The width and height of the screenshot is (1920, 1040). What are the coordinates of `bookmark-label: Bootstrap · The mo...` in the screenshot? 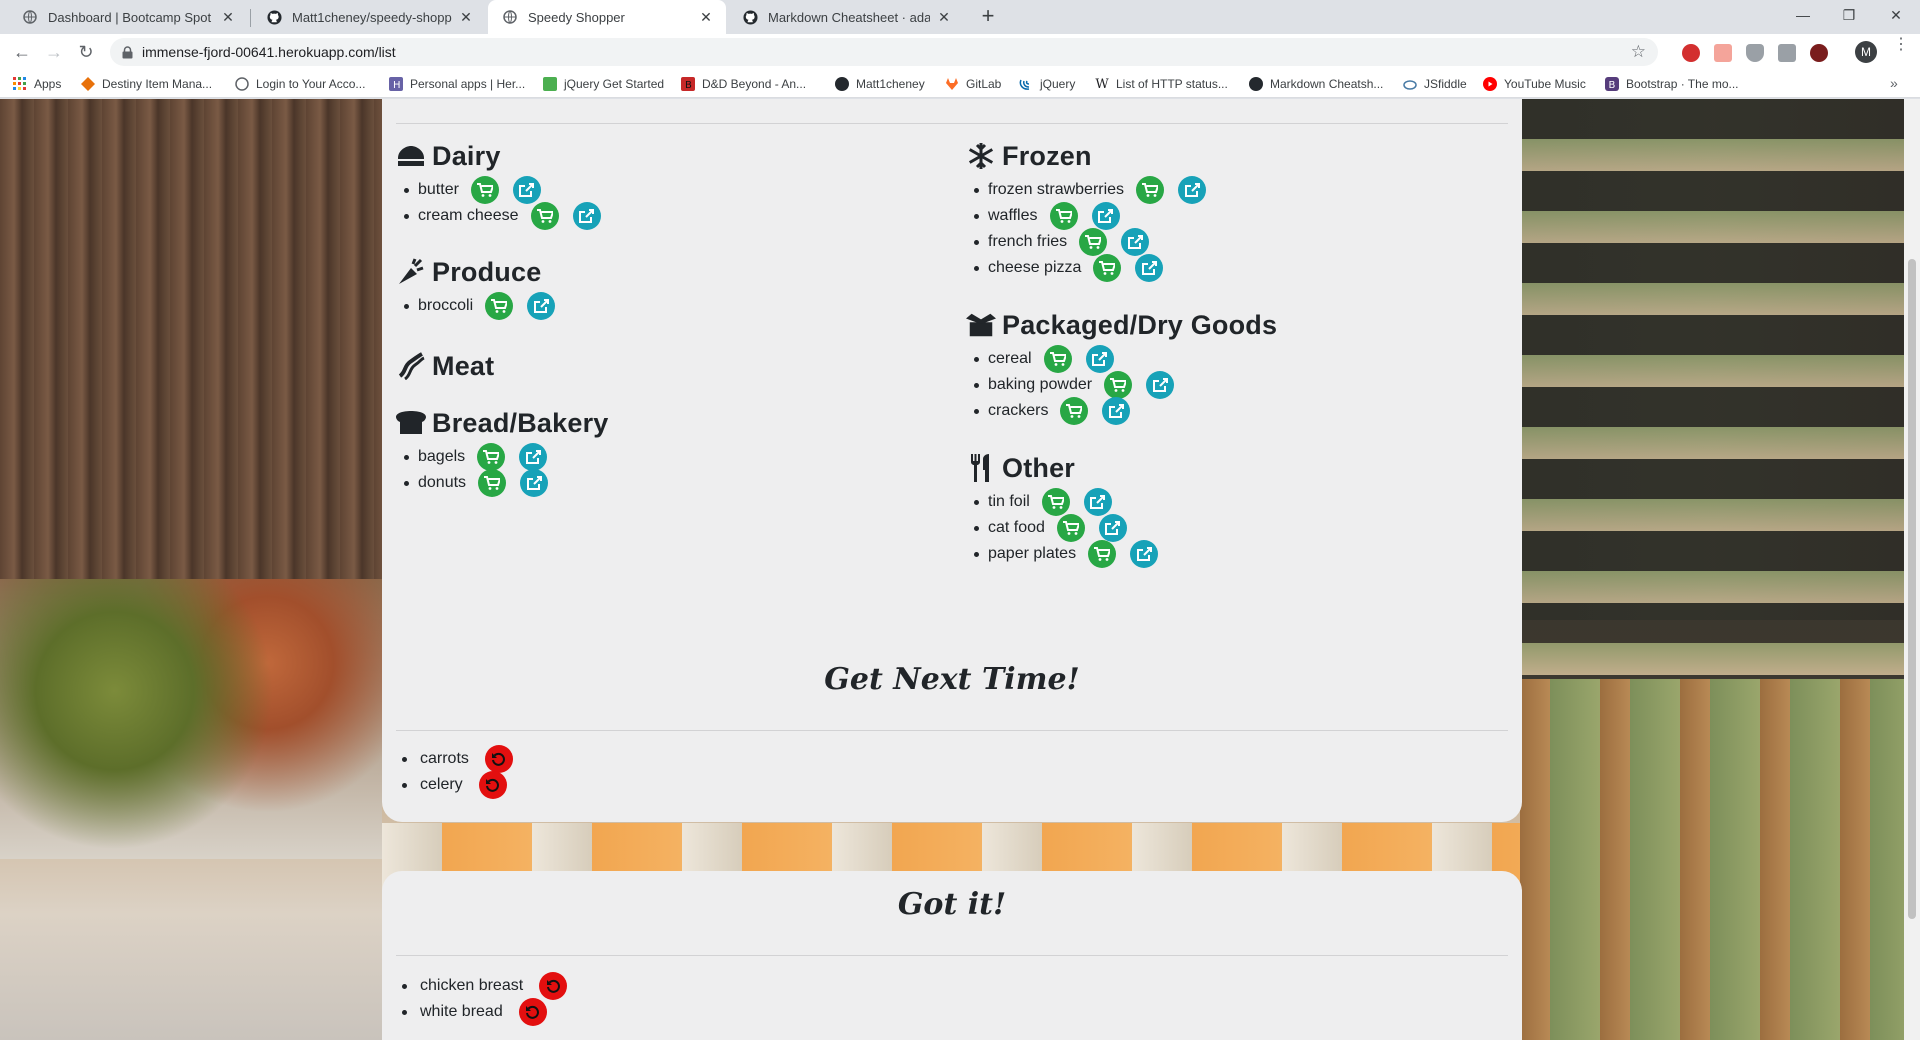 It's located at (1682, 84).